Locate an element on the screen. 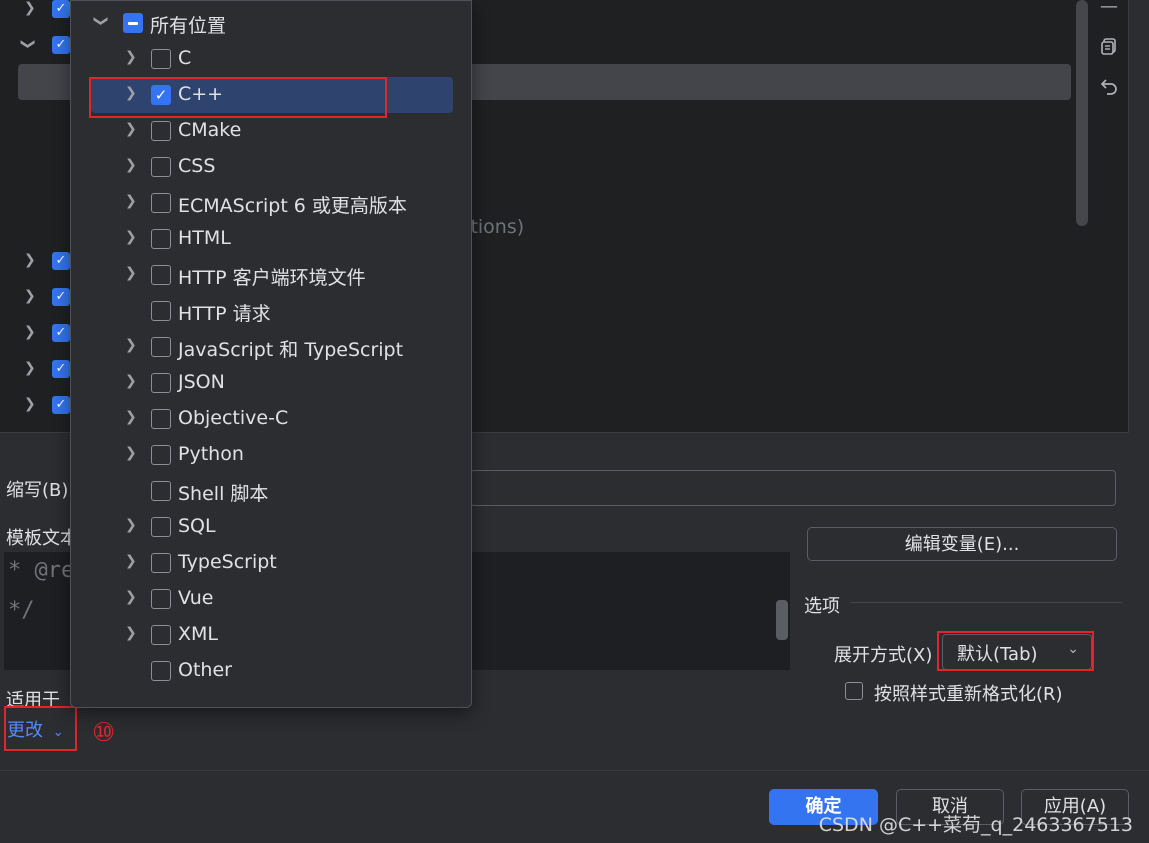  language-item: ❯ SQL is located at coordinates (271, 527).